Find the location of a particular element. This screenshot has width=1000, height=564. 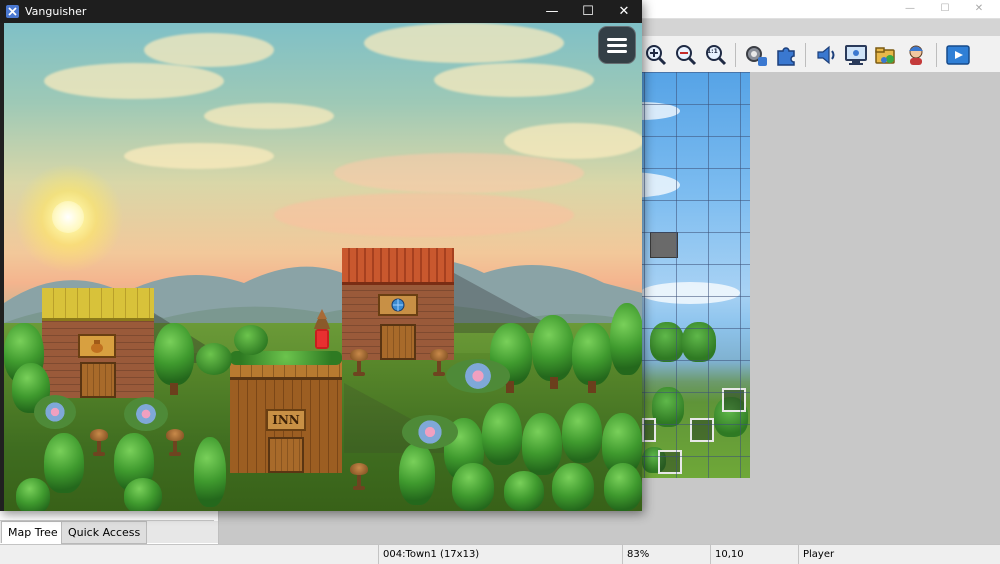

status-zoom: 83% is located at coordinates (666, 554).